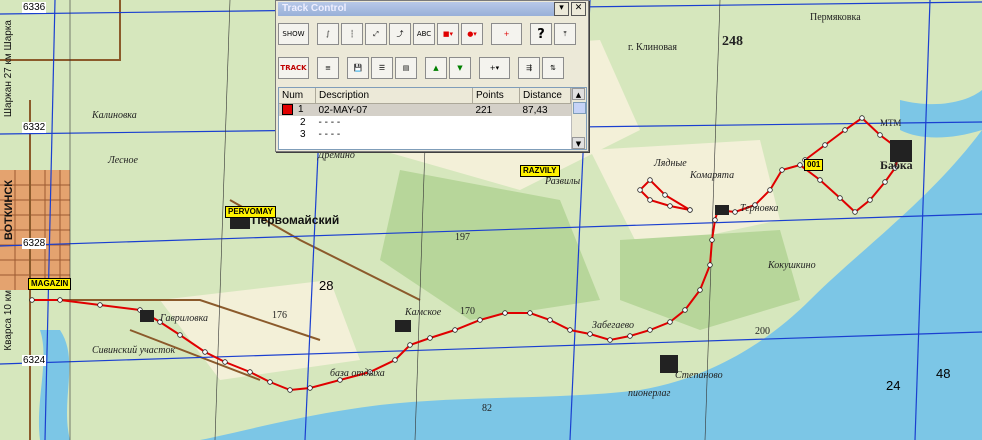 The image size is (982, 440). What do you see at coordinates (424, 34) in the screenshot?
I see `abc-button: ABC` at bounding box center [424, 34].